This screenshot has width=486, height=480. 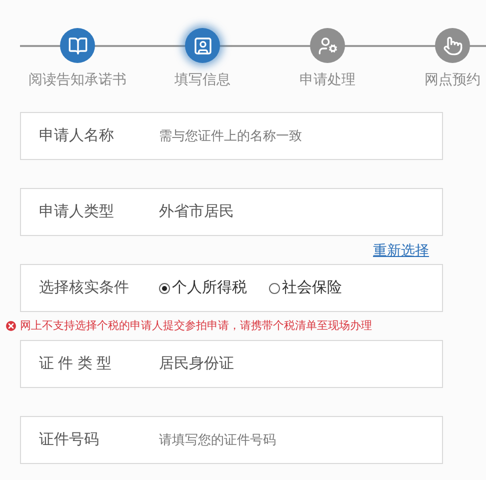 I want to click on step-label: 网点预约, so click(x=452, y=79).